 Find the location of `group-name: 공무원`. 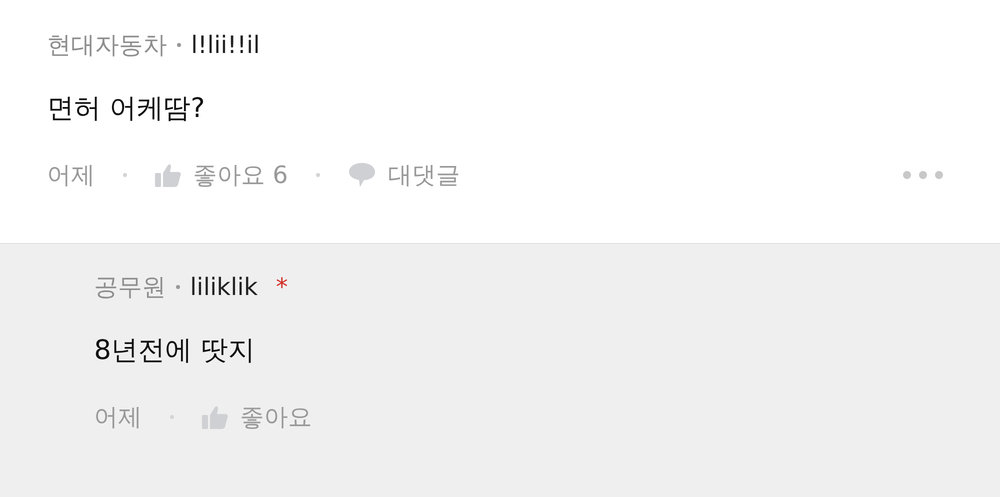

group-name: 공무원 is located at coordinates (130, 287).